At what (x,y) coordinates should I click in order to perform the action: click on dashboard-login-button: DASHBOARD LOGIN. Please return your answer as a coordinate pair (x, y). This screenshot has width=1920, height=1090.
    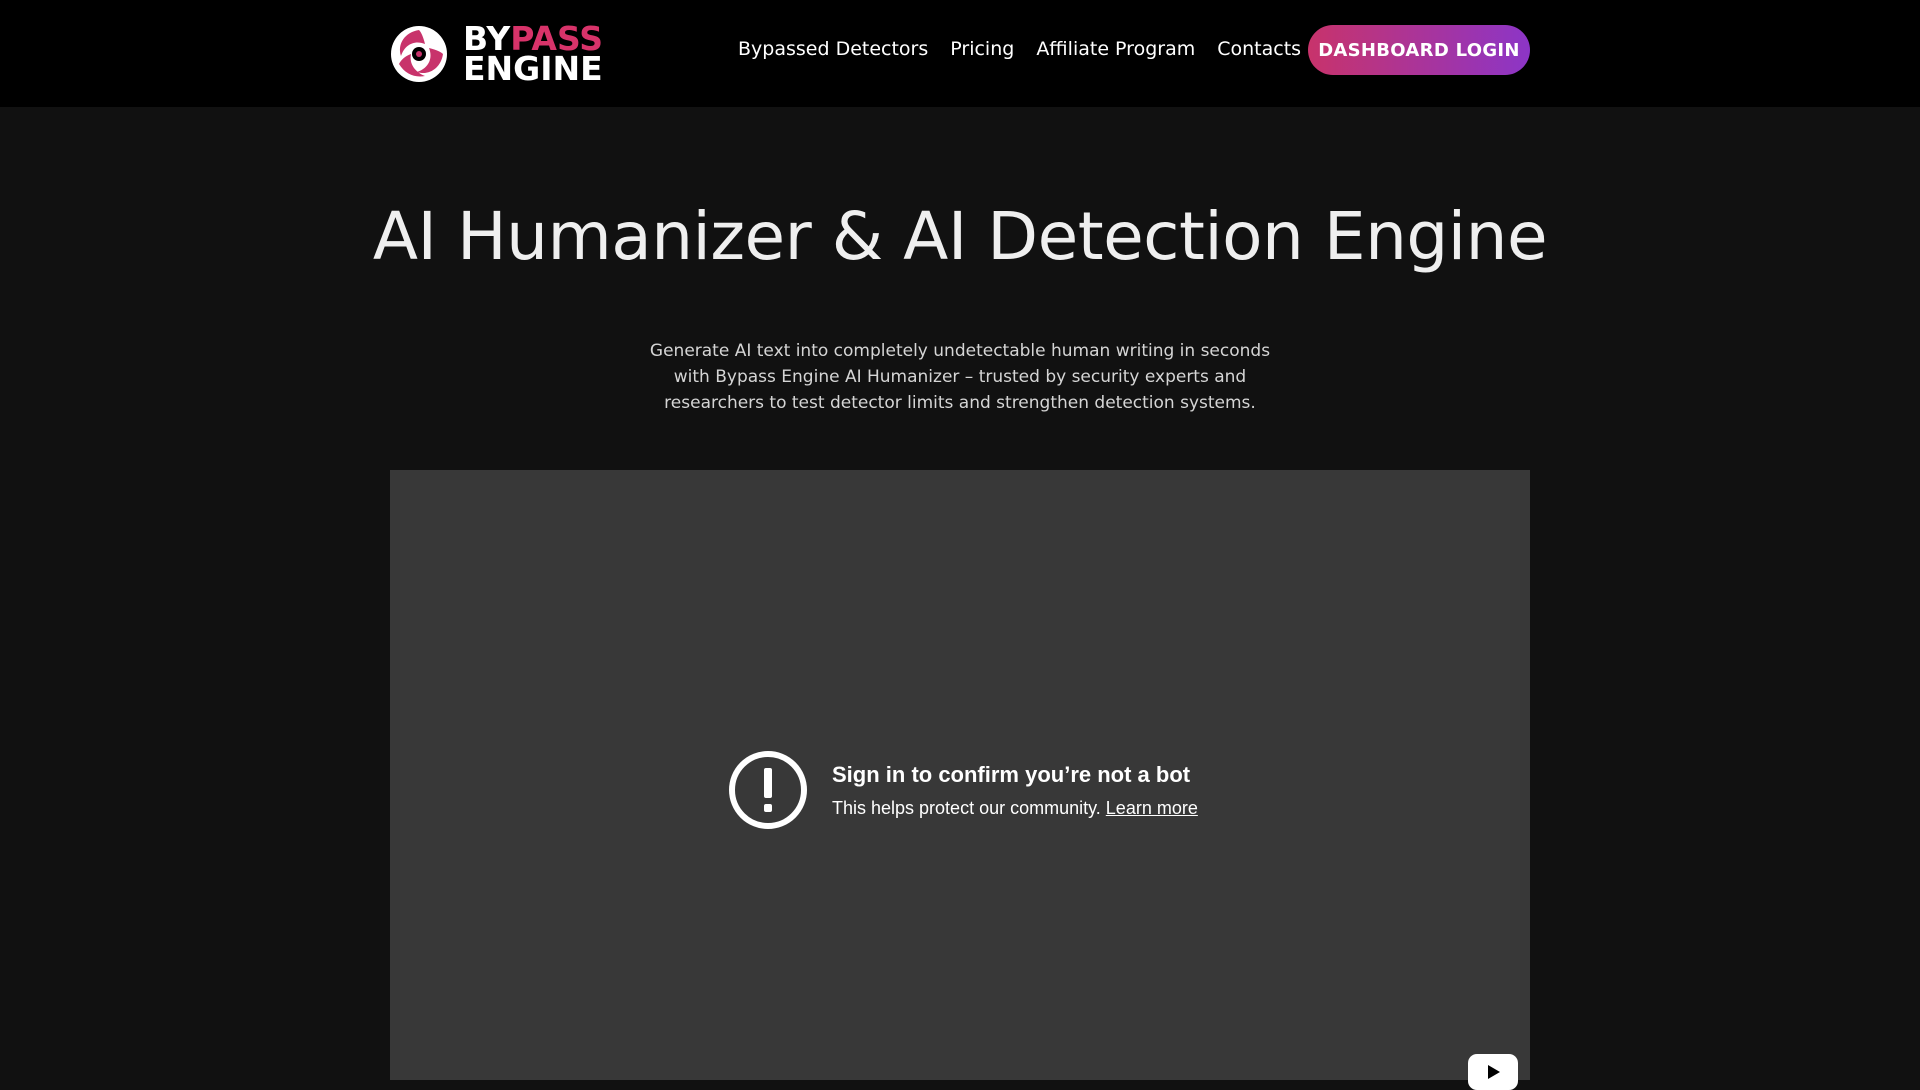
    Looking at the image, I should click on (1419, 50).